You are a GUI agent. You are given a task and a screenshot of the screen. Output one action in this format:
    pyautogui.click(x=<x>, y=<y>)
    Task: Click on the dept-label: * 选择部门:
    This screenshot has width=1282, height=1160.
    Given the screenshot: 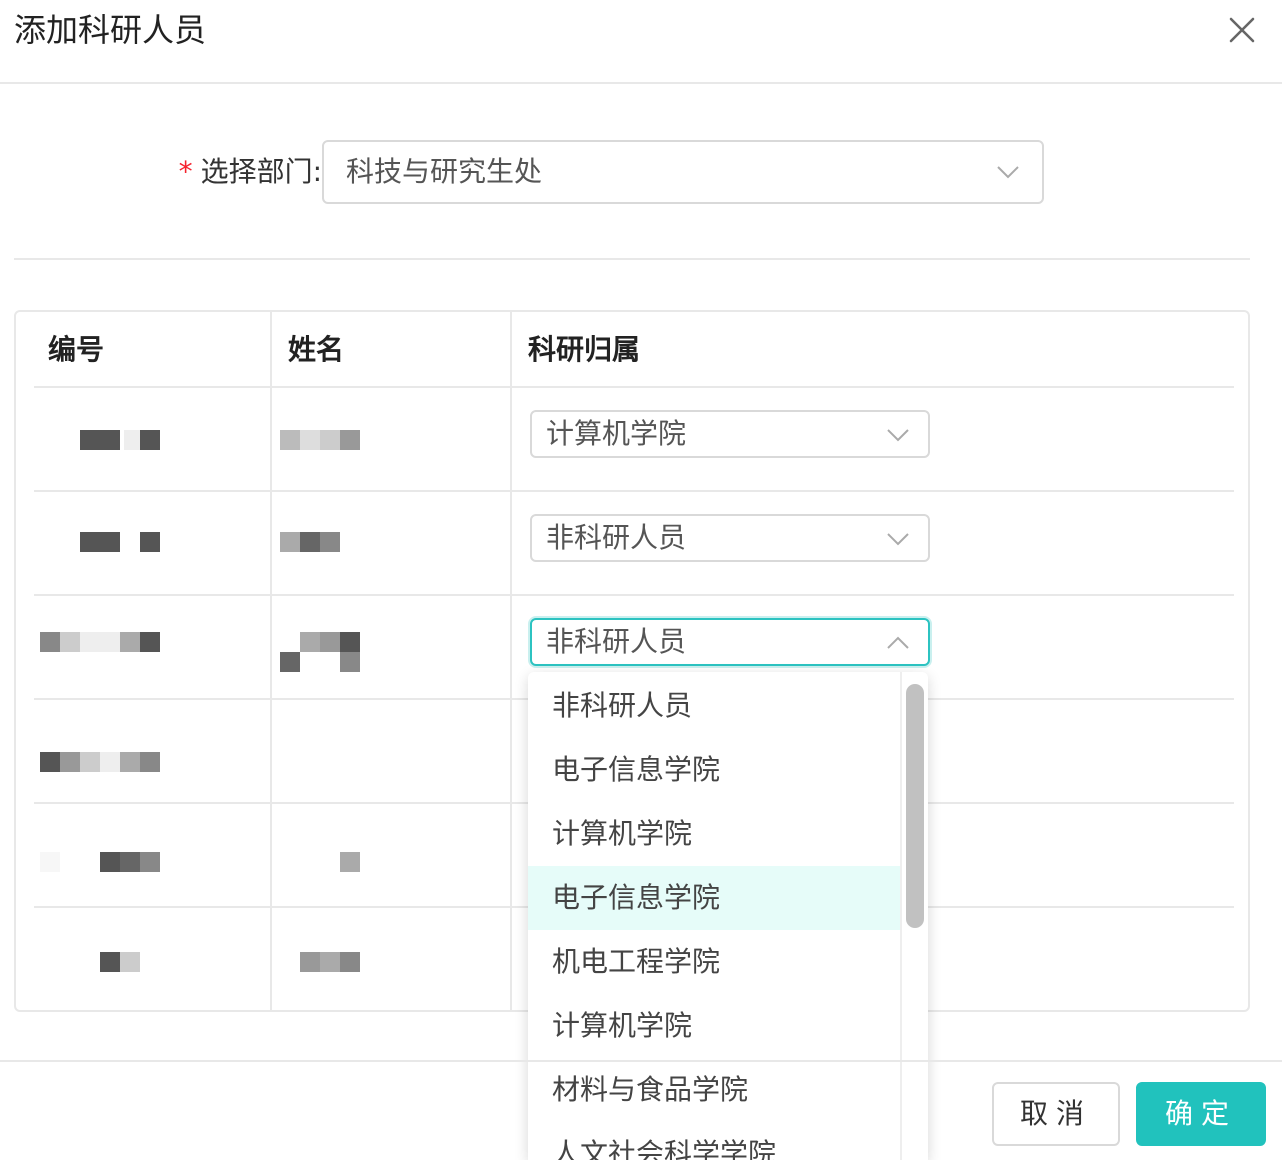 What is the action you would take?
    pyautogui.click(x=250, y=172)
    